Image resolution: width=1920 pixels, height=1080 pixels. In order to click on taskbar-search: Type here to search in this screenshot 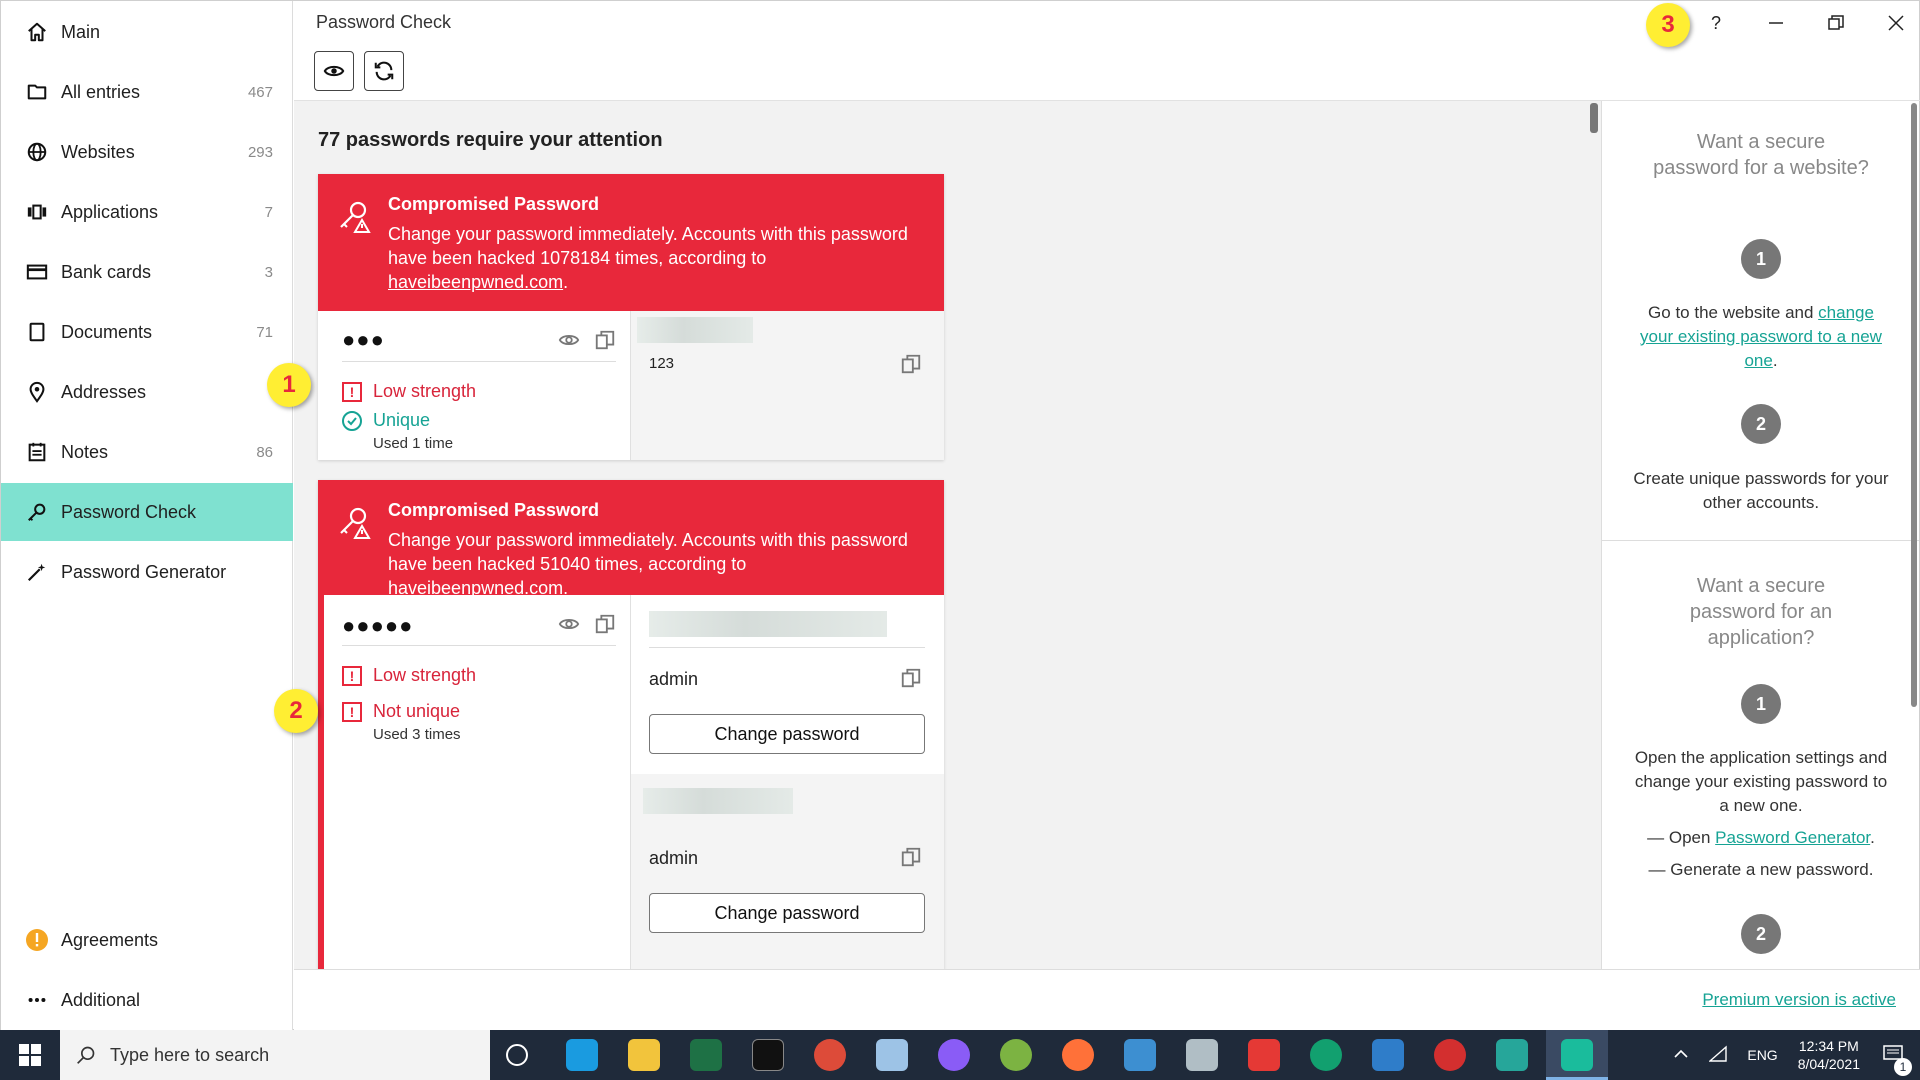, I will do `click(275, 1055)`.